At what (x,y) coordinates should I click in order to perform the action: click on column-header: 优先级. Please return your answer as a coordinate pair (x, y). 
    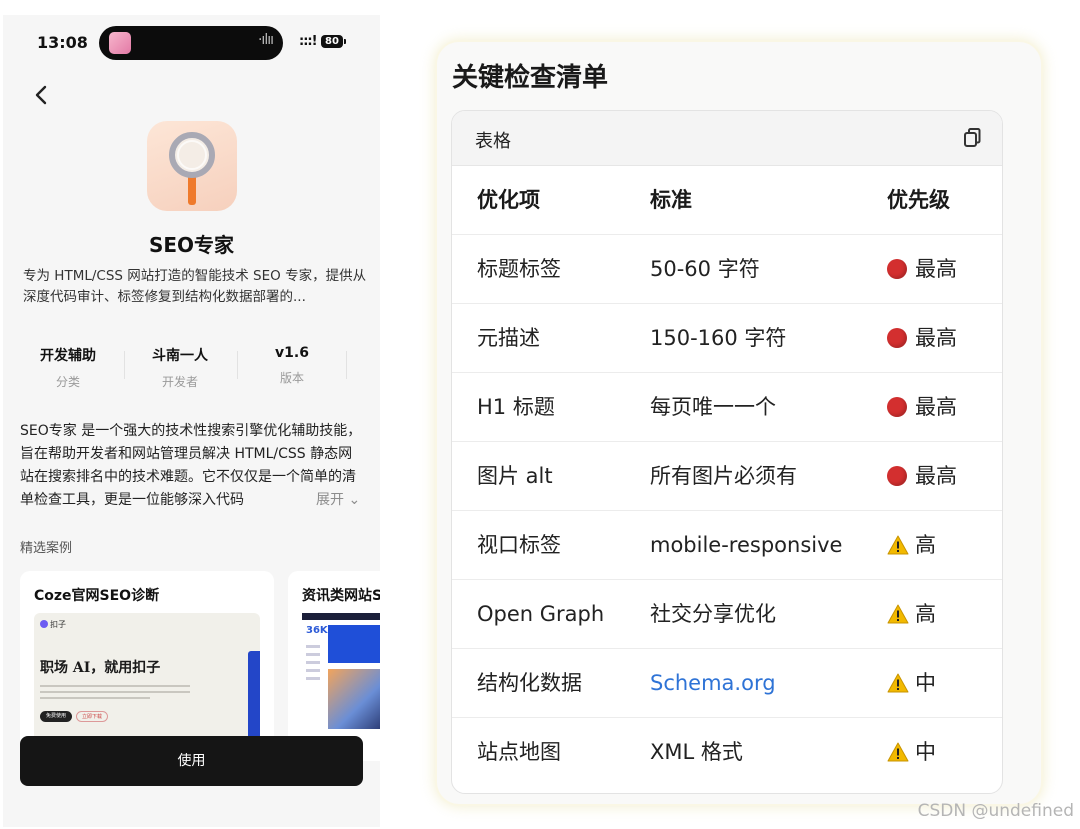
    Looking at the image, I should click on (918, 200).